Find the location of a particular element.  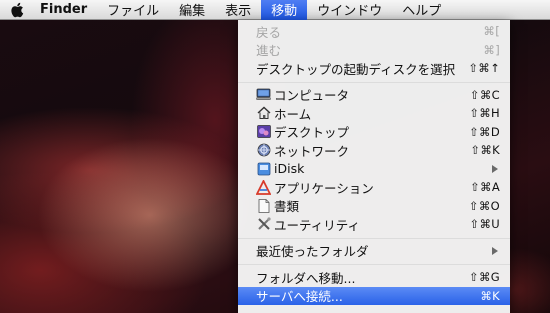

menu-item-forward: 進む ⌘] is located at coordinates (374, 50).